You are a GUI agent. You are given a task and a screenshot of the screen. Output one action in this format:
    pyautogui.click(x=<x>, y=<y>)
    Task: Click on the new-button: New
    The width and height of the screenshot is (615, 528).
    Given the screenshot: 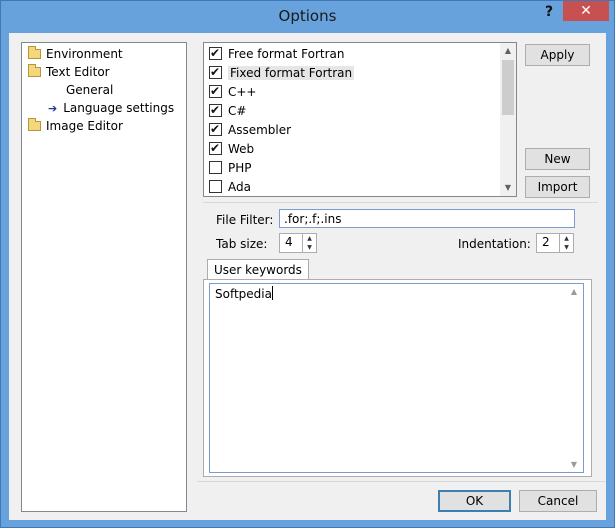 What is the action you would take?
    pyautogui.click(x=557, y=159)
    